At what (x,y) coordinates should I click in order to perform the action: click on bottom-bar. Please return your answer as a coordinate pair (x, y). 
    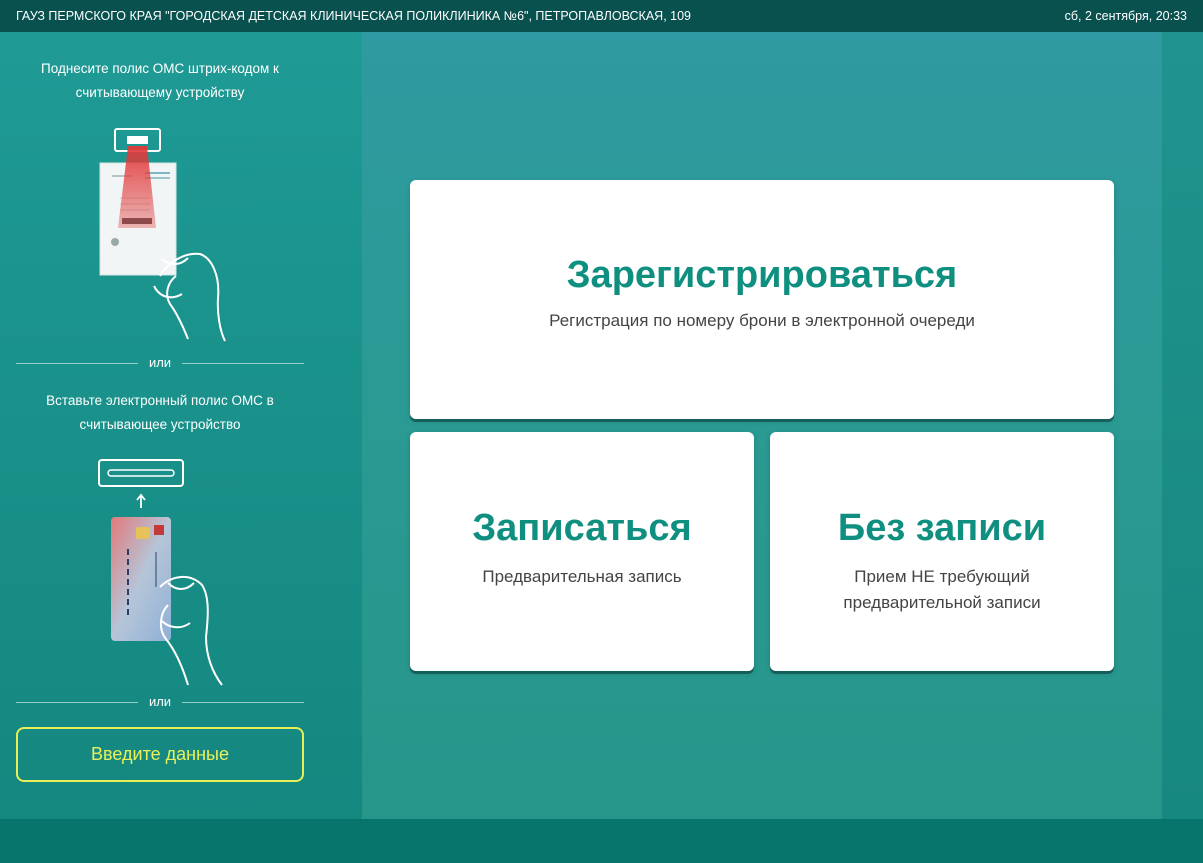
    Looking at the image, I should click on (601, 841).